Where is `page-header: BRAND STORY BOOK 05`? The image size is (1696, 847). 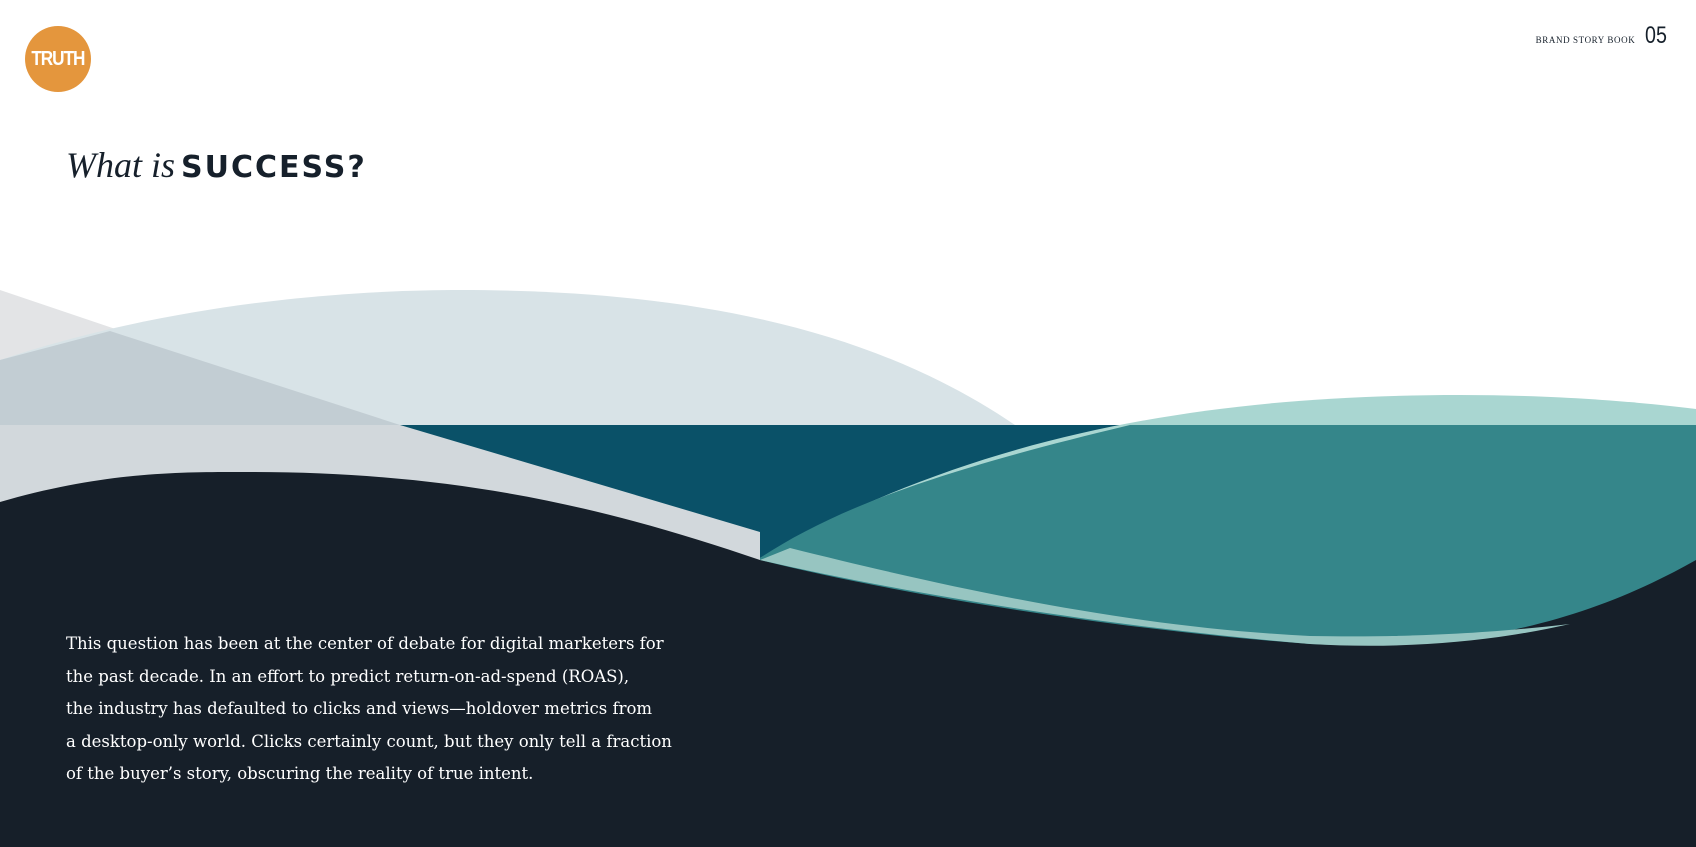 page-header: BRAND STORY BOOK 05 is located at coordinates (1604, 36).